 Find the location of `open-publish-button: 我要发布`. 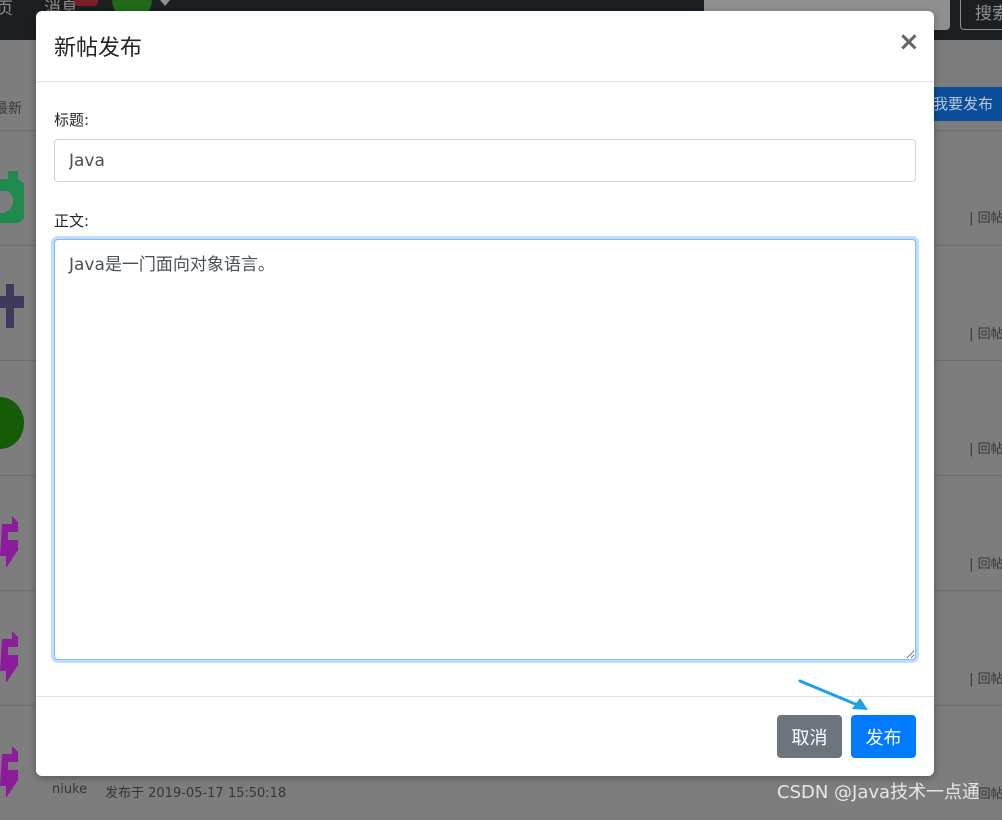

open-publish-button: 我要发布 is located at coordinates (963, 104).